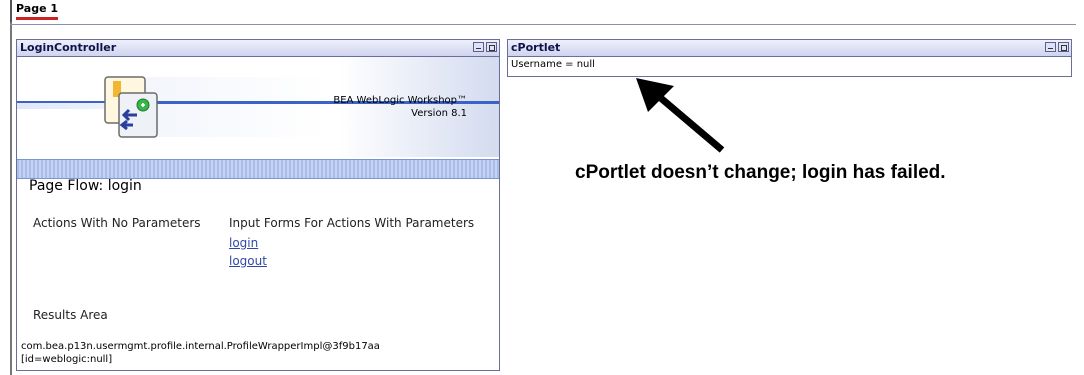 The image size is (1084, 375). Describe the element at coordinates (439, 113) in the screenshot. I see `product-version: Version 8.1` at that location.